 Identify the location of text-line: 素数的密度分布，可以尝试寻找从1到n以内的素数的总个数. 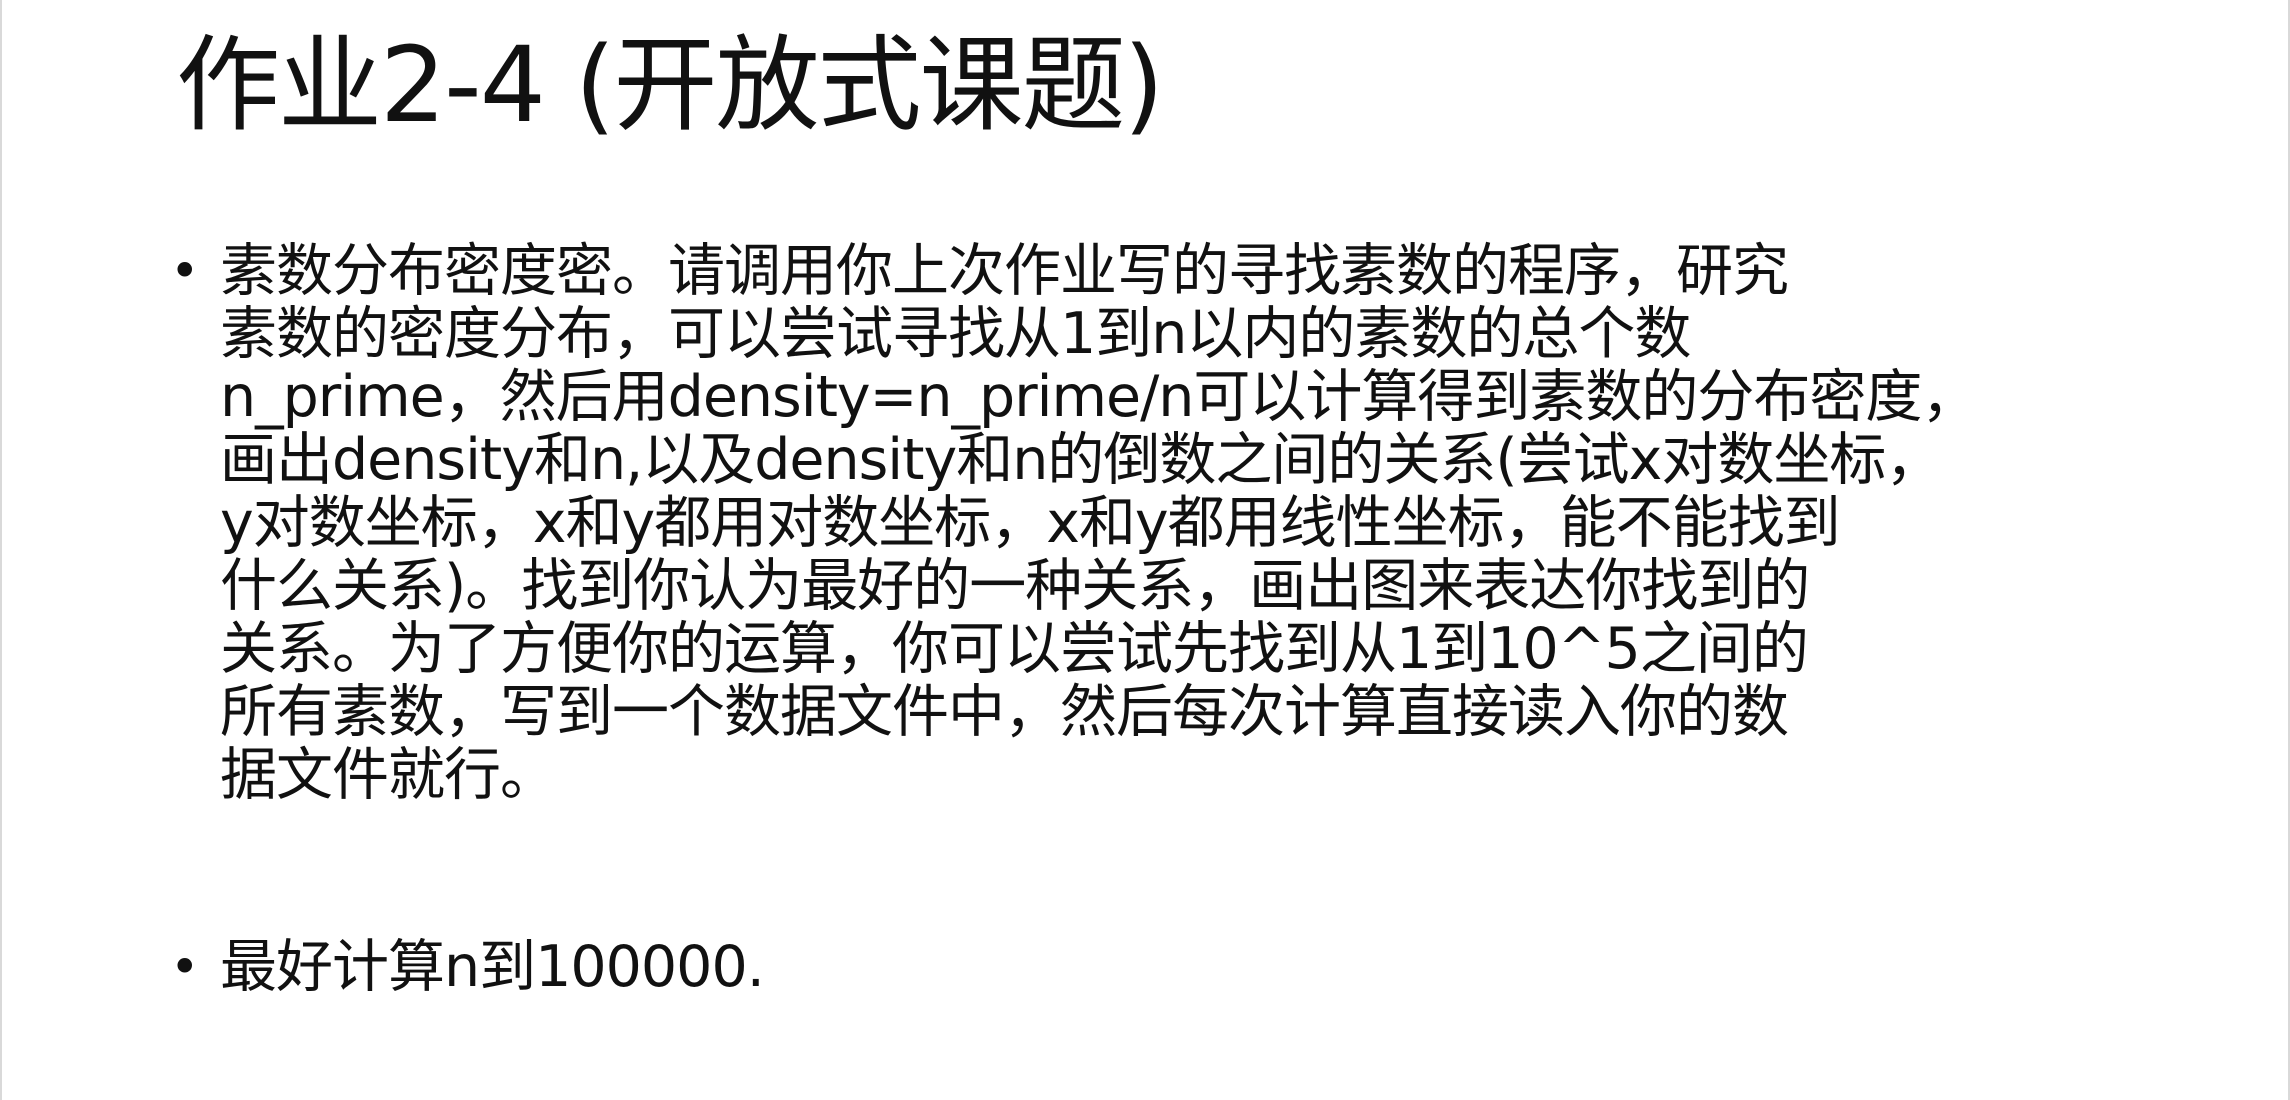
(955, 334).